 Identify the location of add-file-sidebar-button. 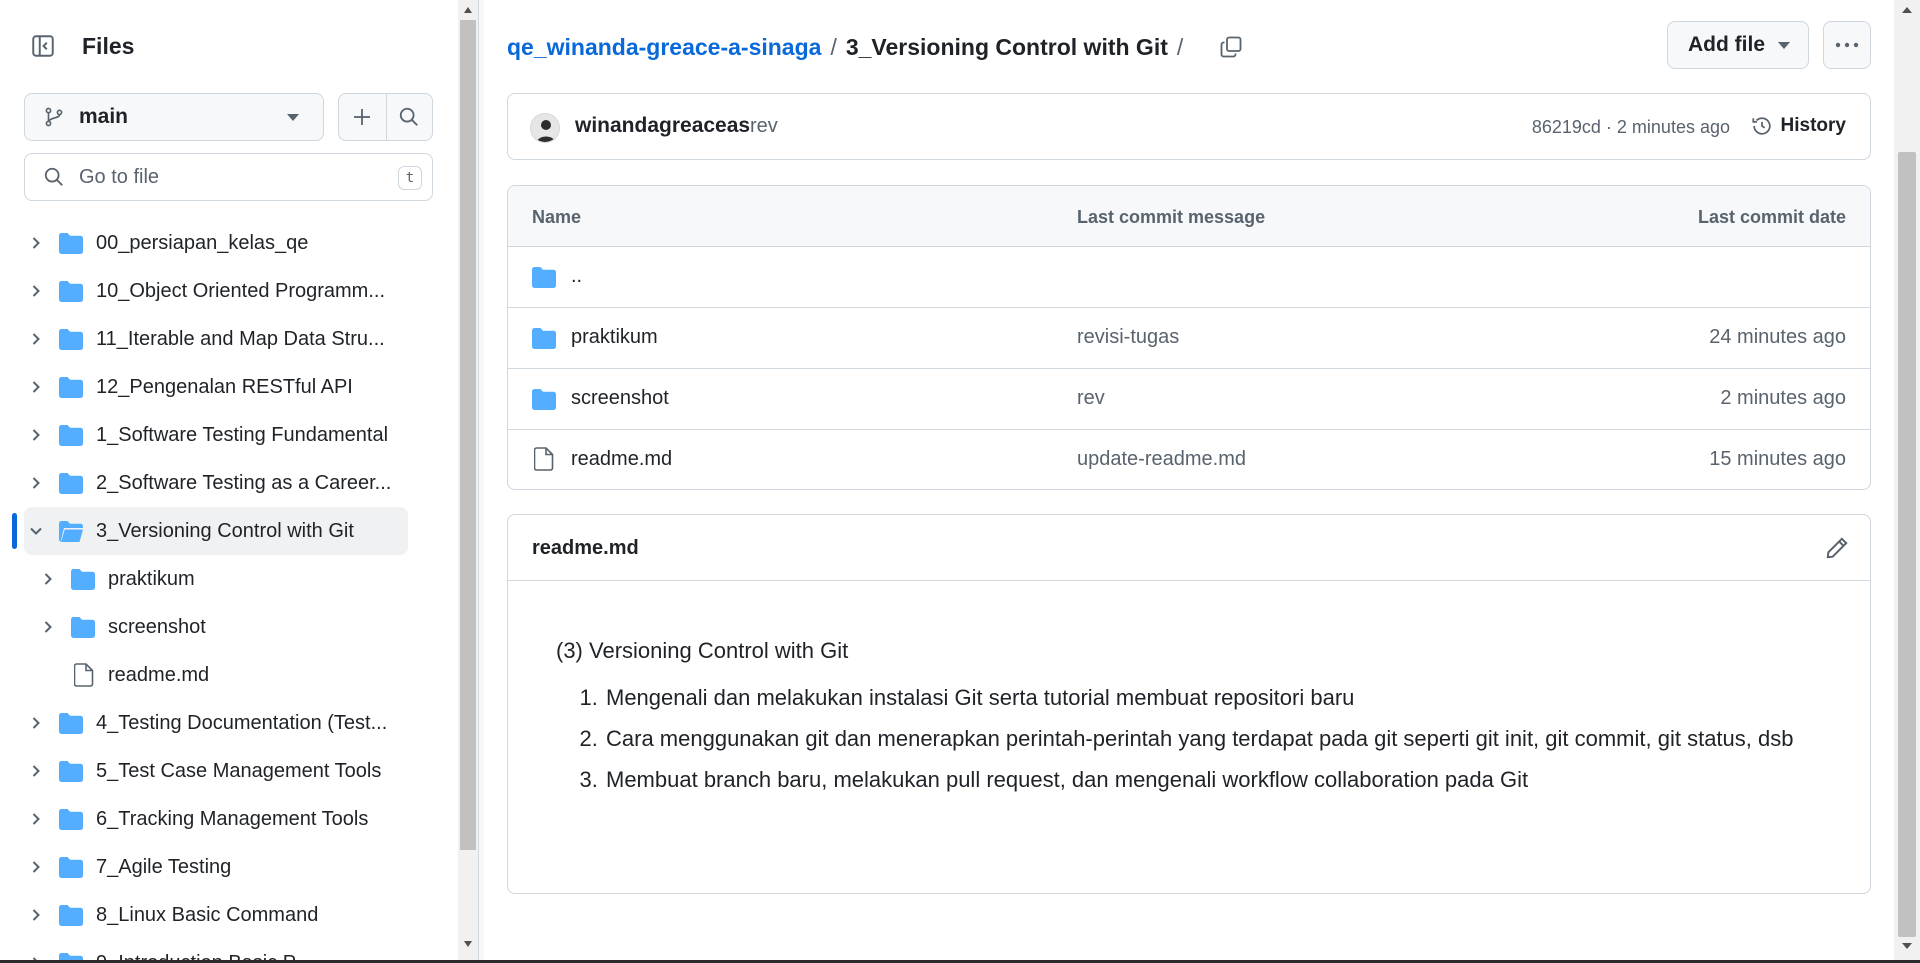
(362, 117).